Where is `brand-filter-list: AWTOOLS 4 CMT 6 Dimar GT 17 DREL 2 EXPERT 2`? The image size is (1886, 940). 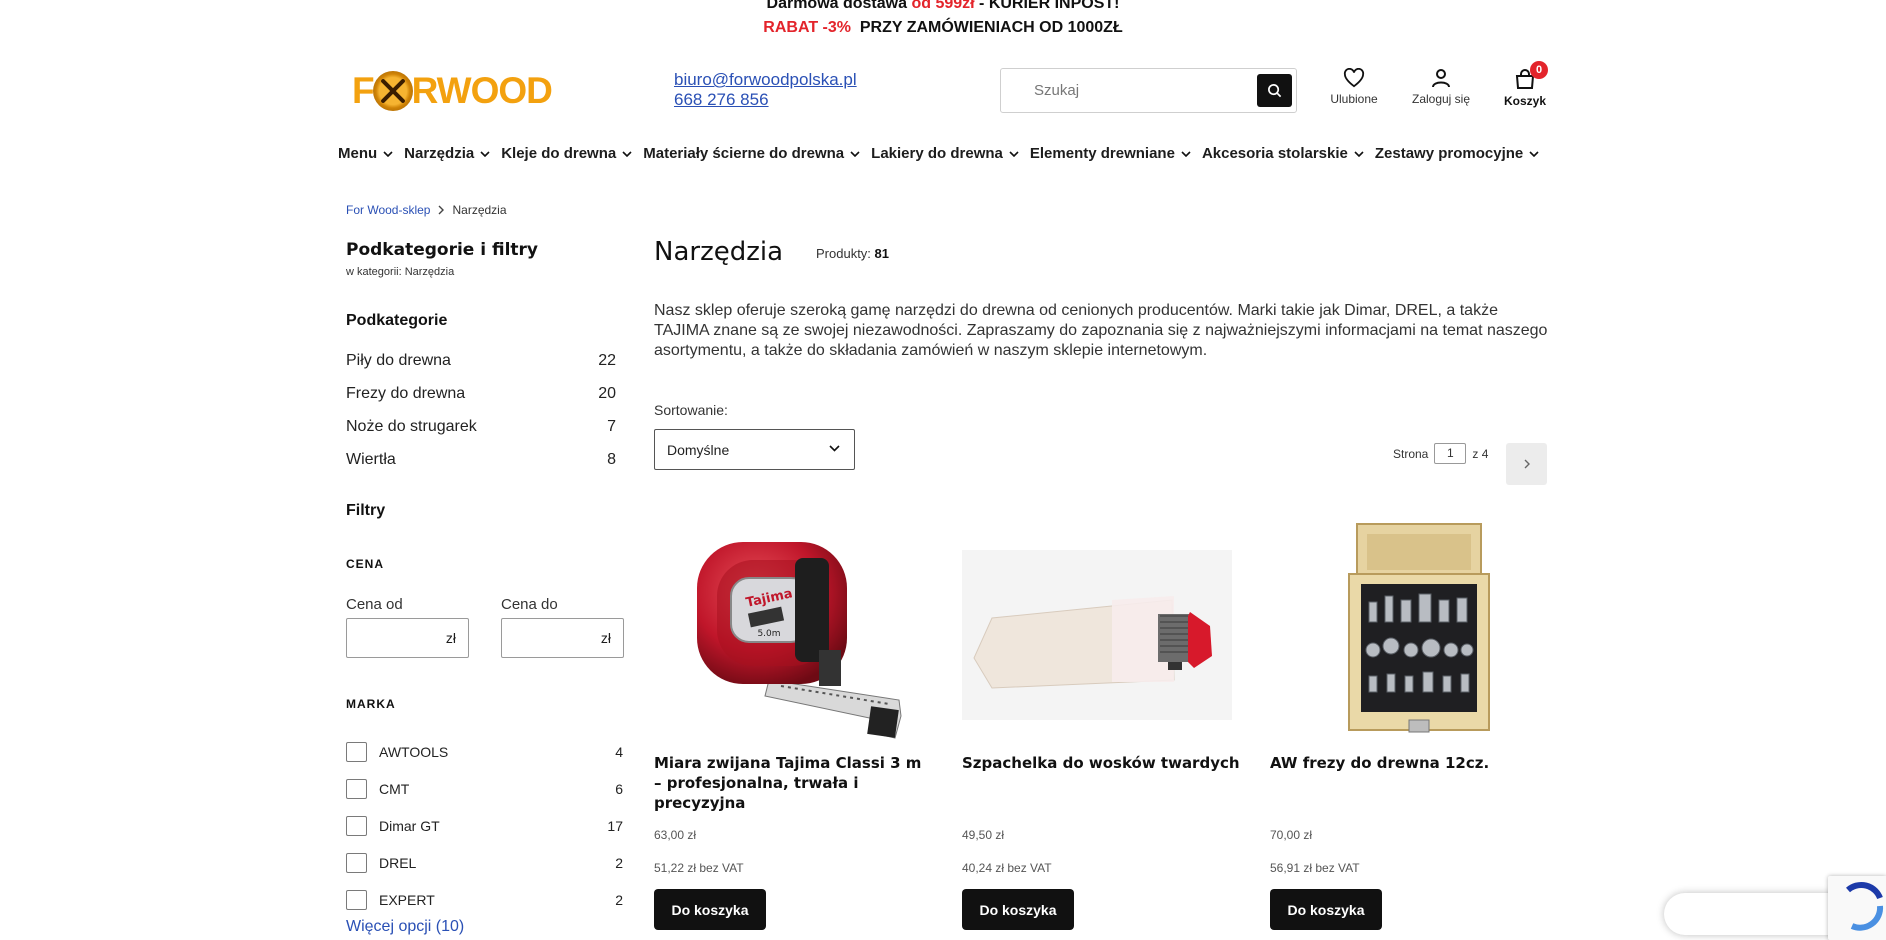 brand-filter-list: AWTOOLS 4 CMT 6 Dimar GT 17 DREL 2 EXPERT 2 is located at coordinates (484, 825).